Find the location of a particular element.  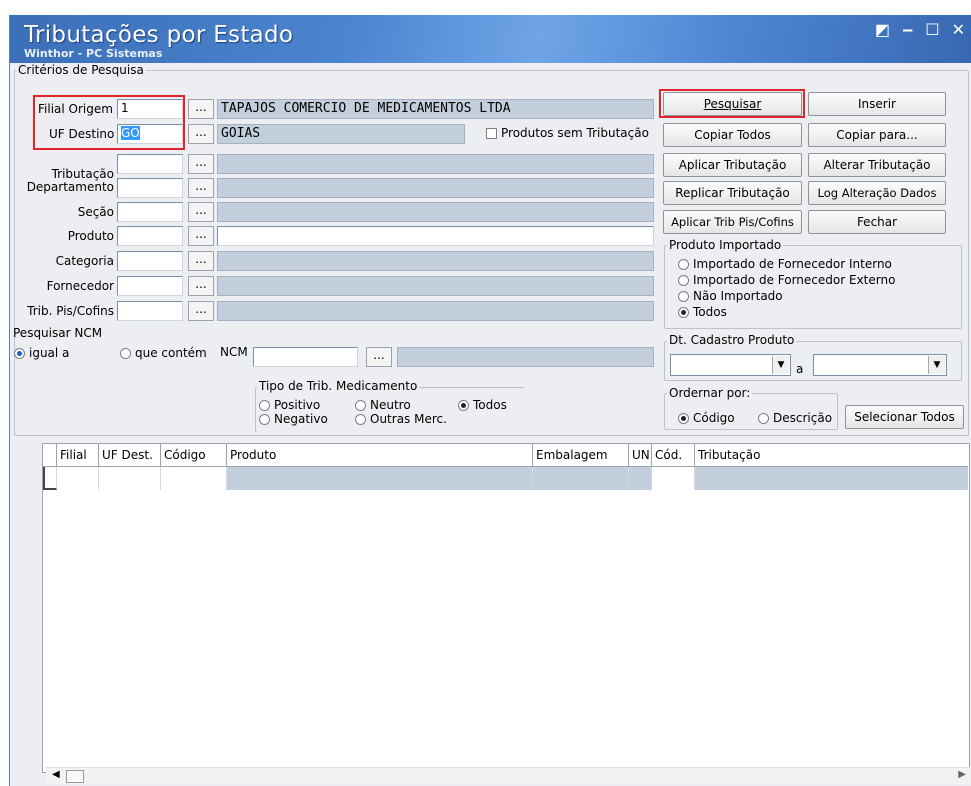

categoria-input is located at coordinates (150, 261).